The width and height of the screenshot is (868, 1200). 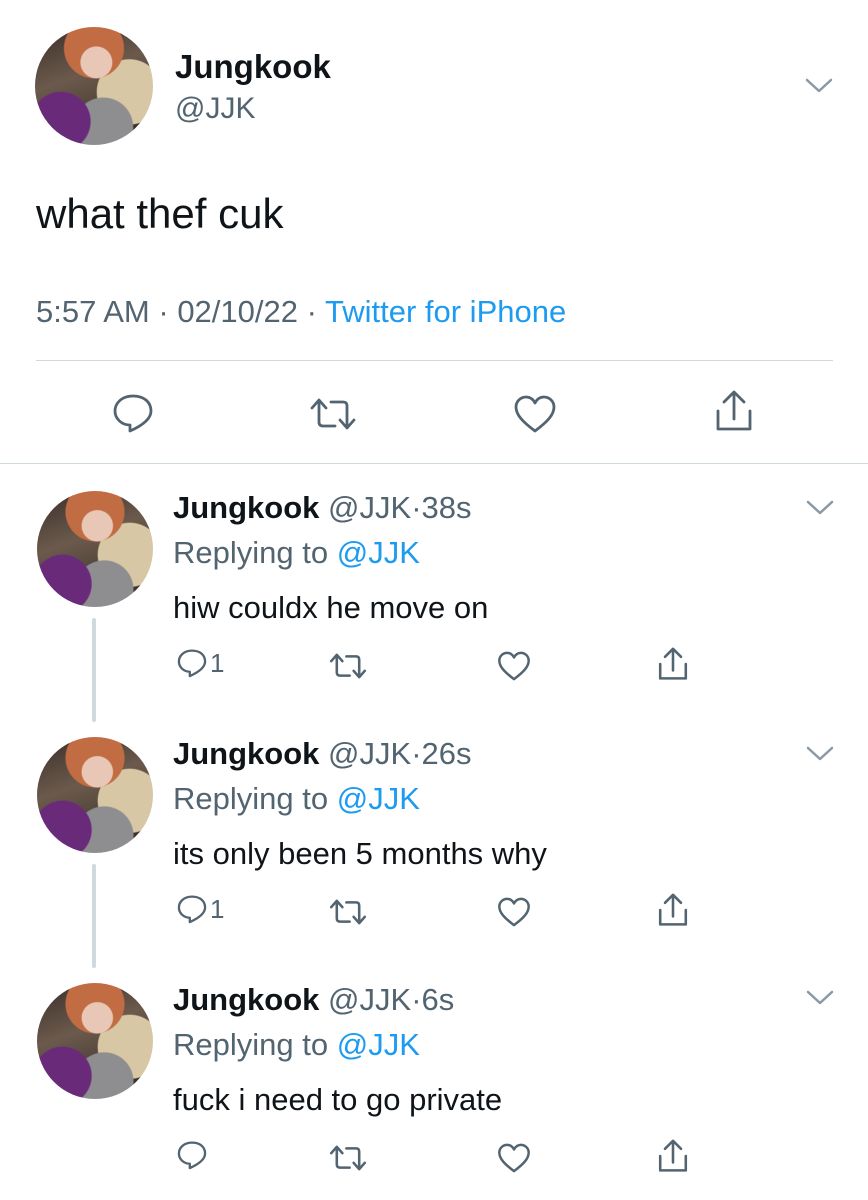 What do you see at coordinates (438, 999) in the screenshot?
I see `reply-time: 6s` at bounding box center [438, 999].